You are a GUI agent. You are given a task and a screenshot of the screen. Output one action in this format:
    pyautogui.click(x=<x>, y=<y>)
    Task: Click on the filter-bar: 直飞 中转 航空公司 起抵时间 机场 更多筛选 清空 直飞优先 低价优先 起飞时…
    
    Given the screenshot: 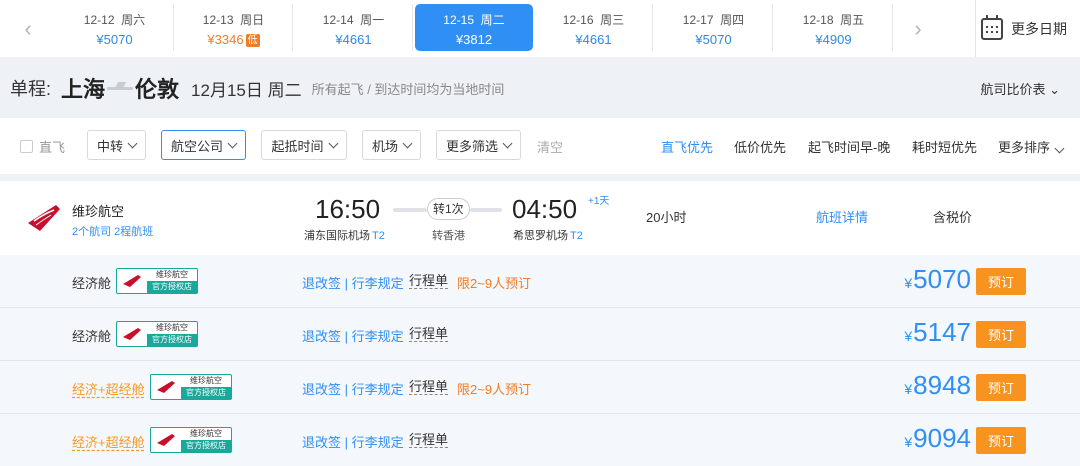 What is the action you would take?
    pyautogui.click(x=540, y=146)
    